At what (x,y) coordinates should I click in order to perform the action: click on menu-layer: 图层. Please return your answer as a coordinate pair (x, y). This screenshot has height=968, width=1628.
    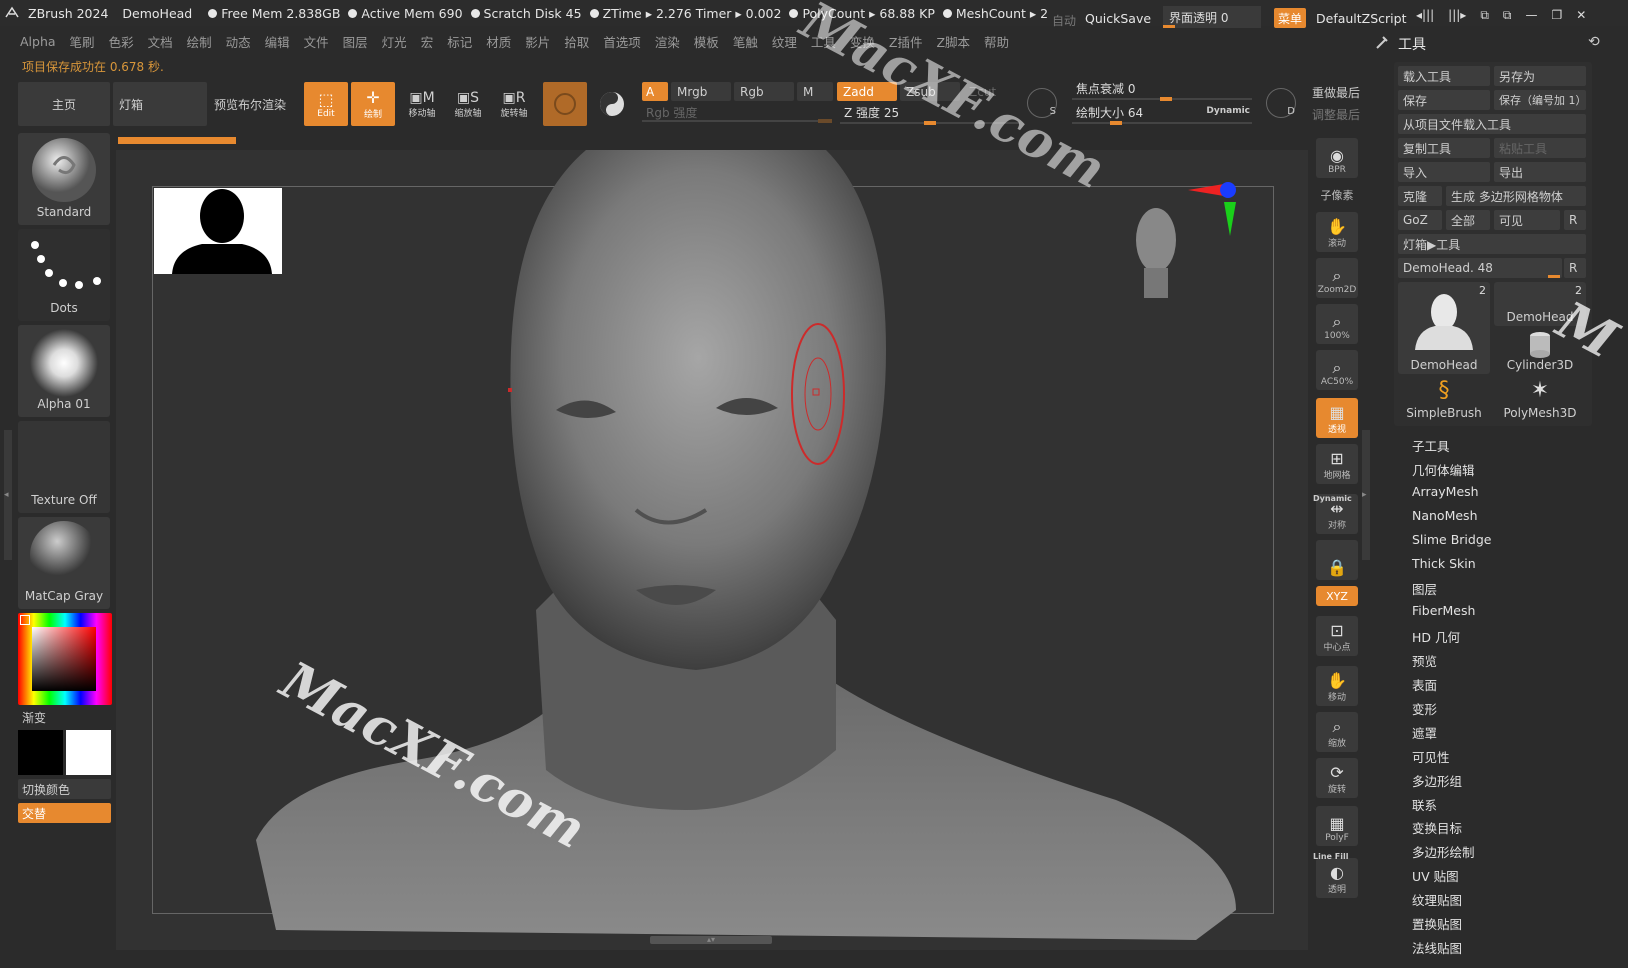
    Looking at the image, I should click on (355, 41).